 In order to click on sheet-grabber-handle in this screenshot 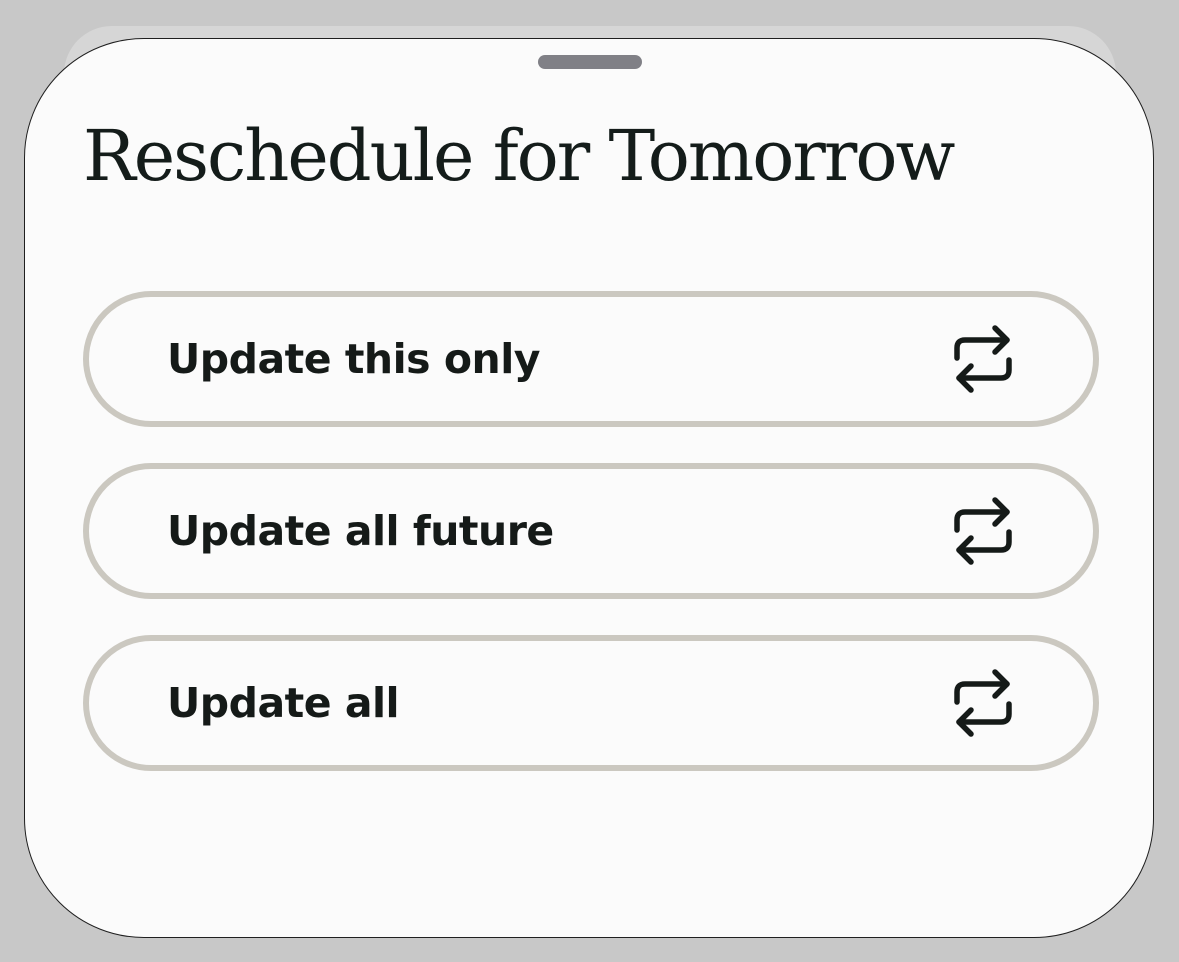, I will do `click(590, 62)`.